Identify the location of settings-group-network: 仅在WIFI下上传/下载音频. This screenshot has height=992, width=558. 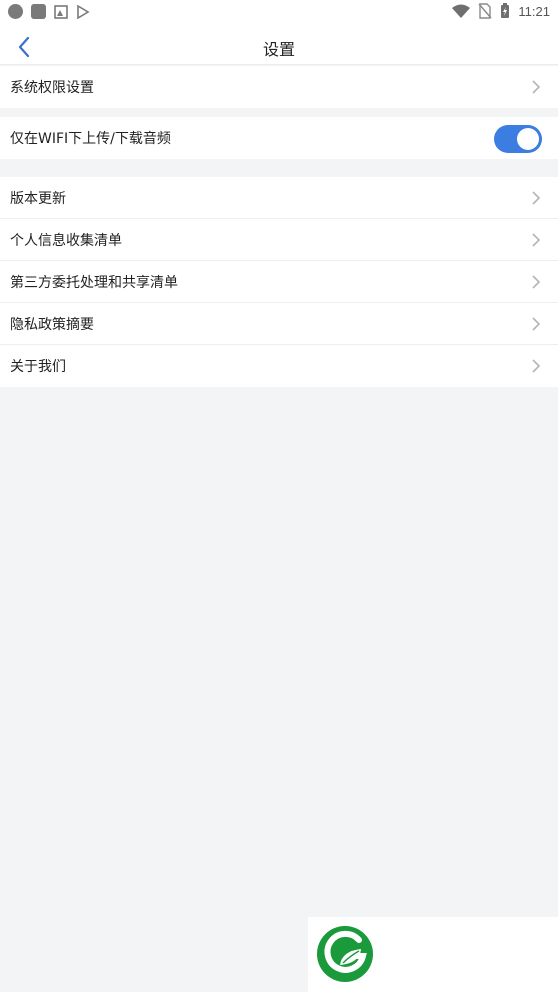
(279, 138).